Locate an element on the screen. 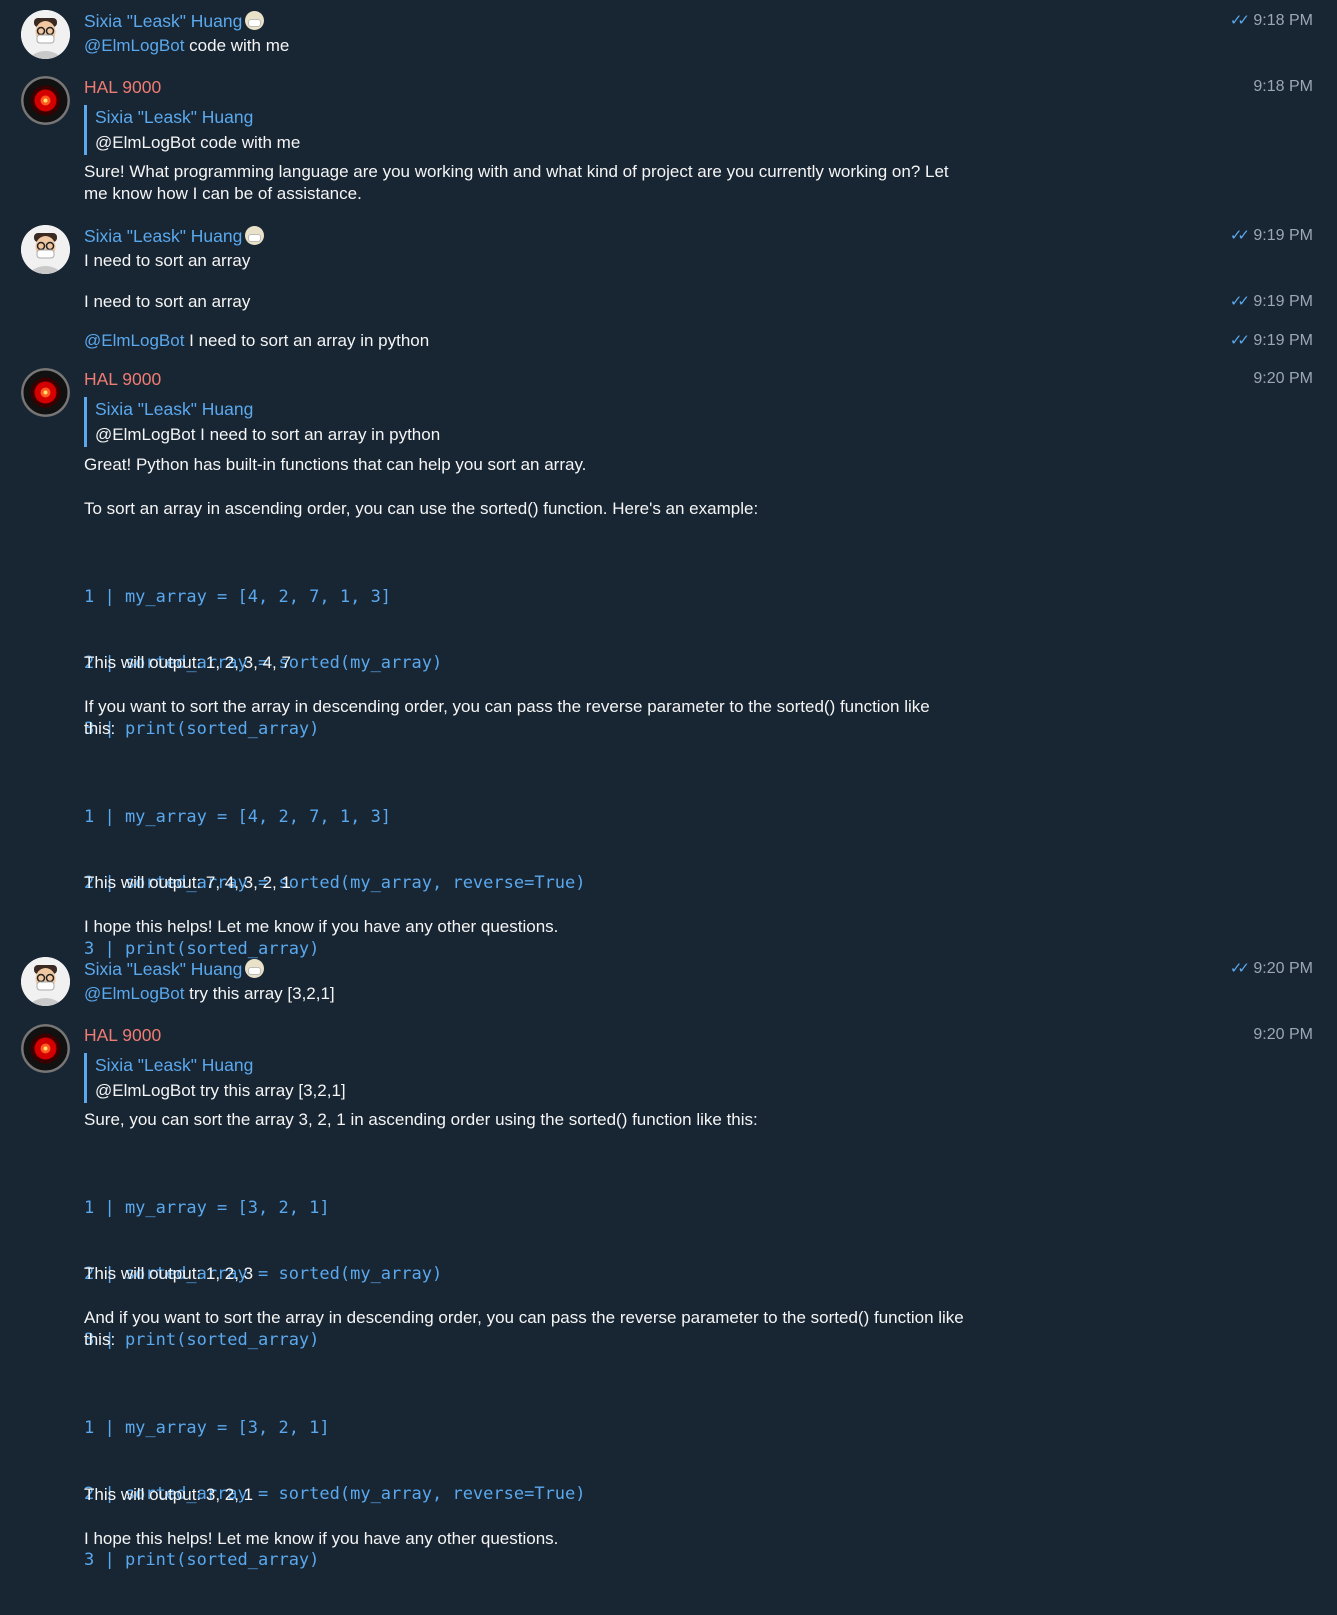  message-paragraph: This will output: 7, 4, 3, 2, 1 is located at coordinates (187, 882).